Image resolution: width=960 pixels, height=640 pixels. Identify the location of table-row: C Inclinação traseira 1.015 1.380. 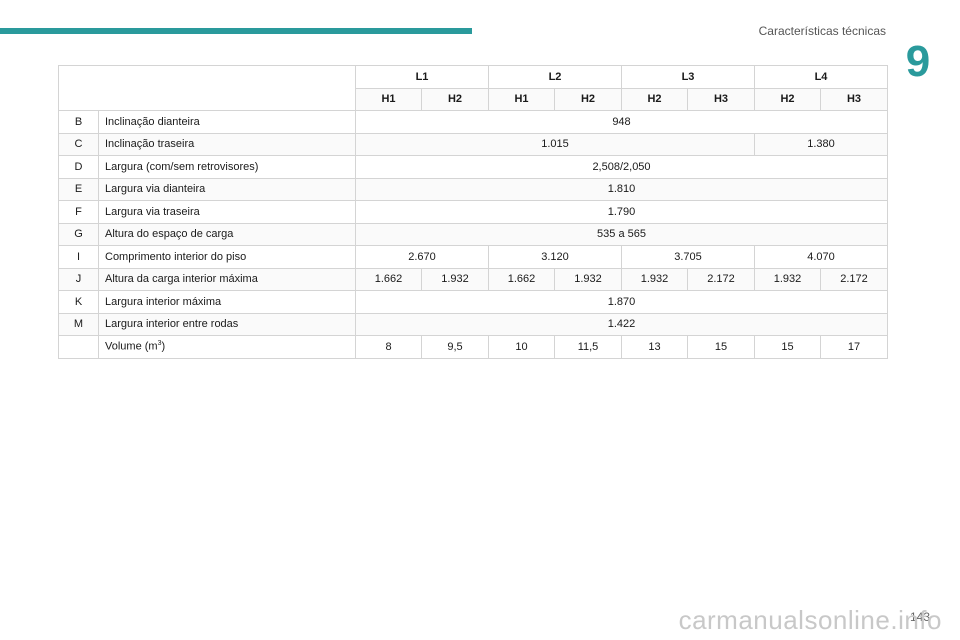
(473, 144).